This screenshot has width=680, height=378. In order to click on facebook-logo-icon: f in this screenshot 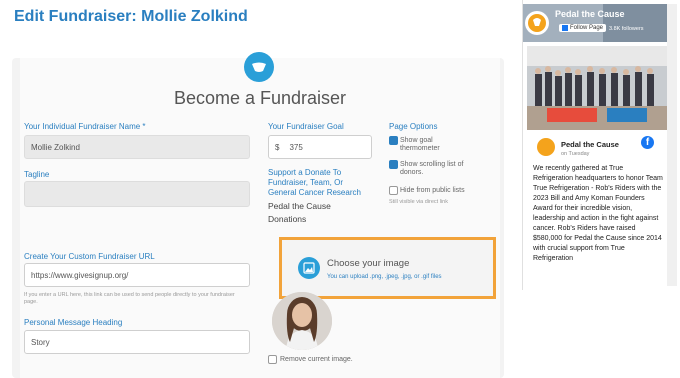, I will do `click(647, 142)`.